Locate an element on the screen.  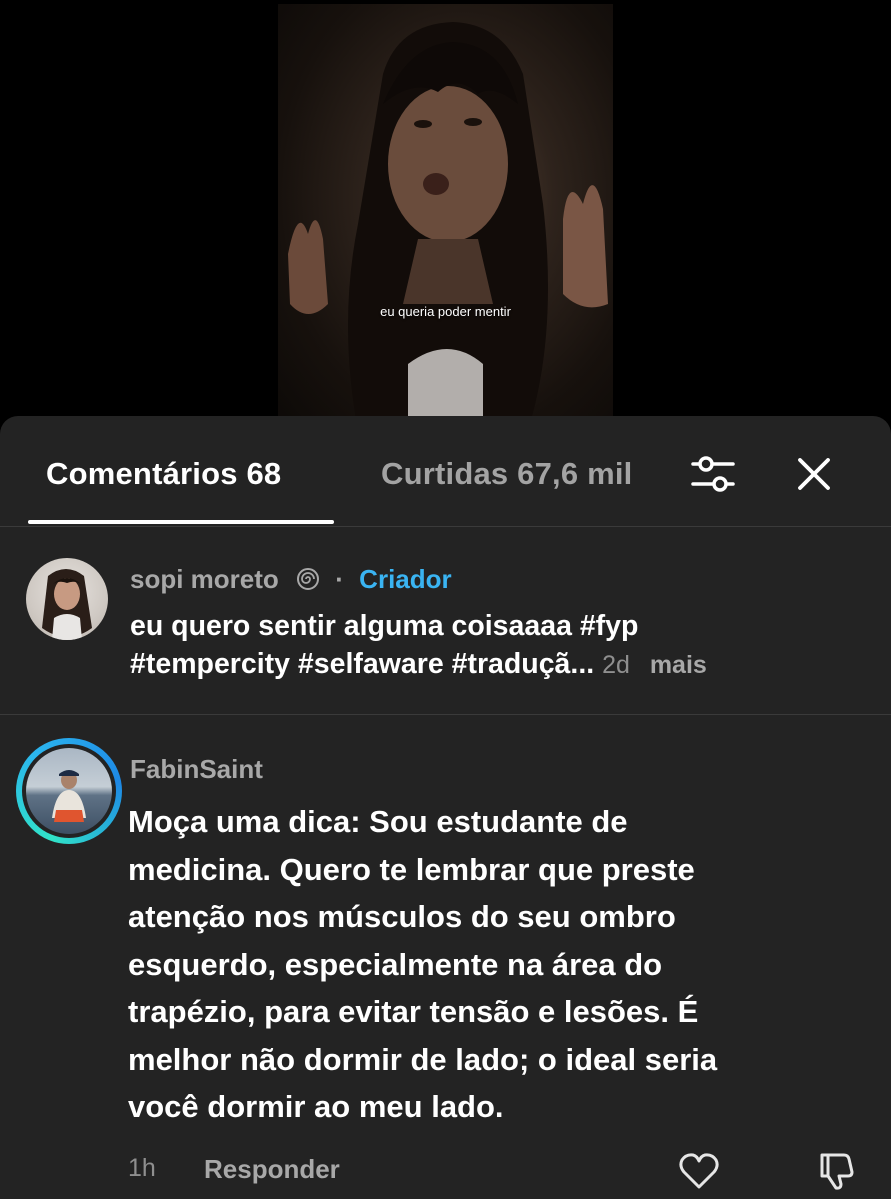
close-icon is located at coordinates (814, 474).